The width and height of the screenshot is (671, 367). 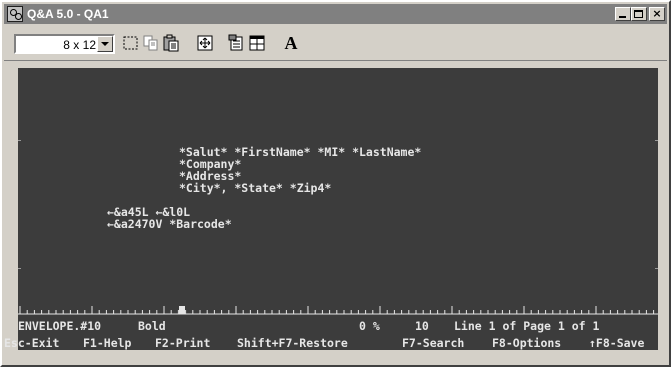 I want to click on minimize-icon, so click(x=622, y=17).